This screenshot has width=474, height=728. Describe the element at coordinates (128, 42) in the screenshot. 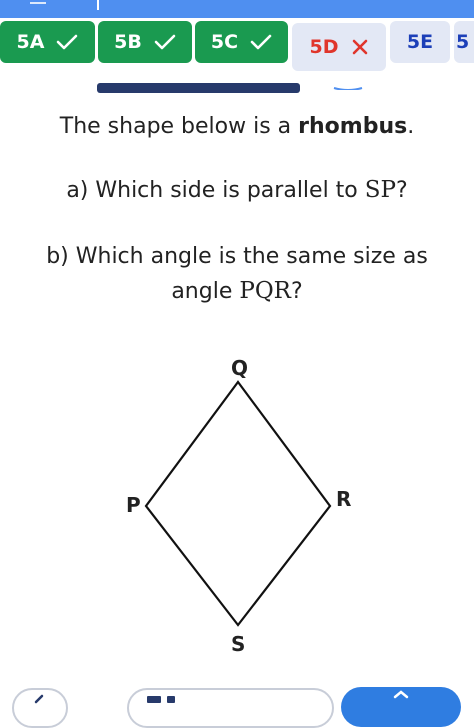

I see `tab-label: 5B` at that location.